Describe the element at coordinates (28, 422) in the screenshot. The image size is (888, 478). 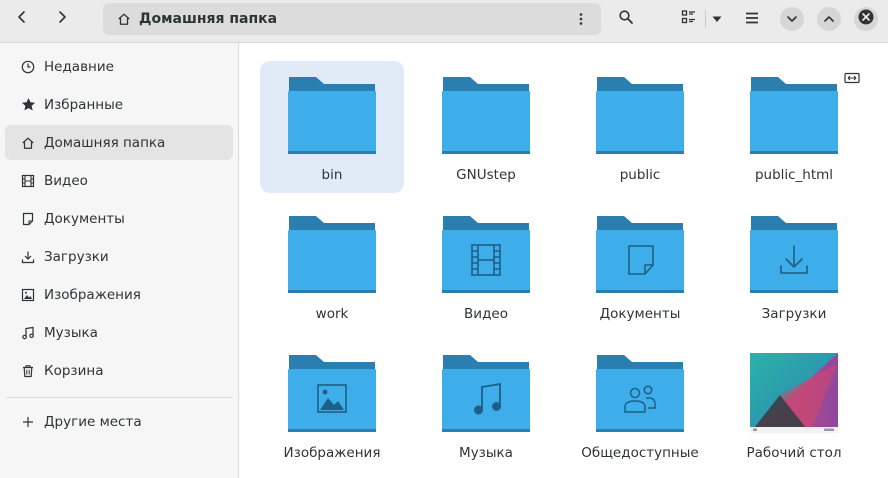
I see `plus-icon` at that location.